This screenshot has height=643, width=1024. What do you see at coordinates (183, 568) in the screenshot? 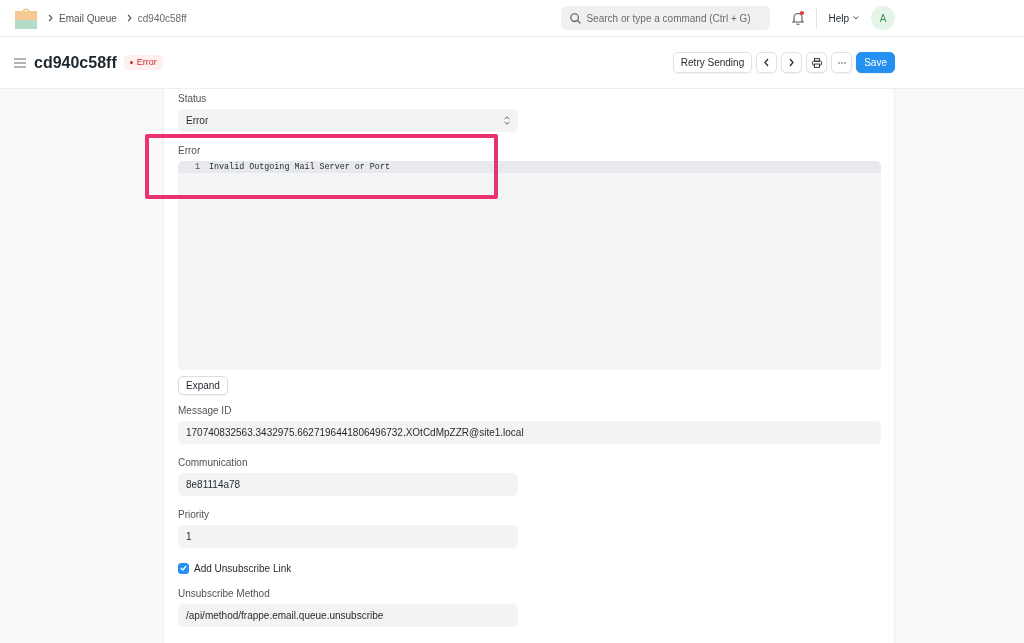
I see `checkbox` at bounding box center [183, 568].